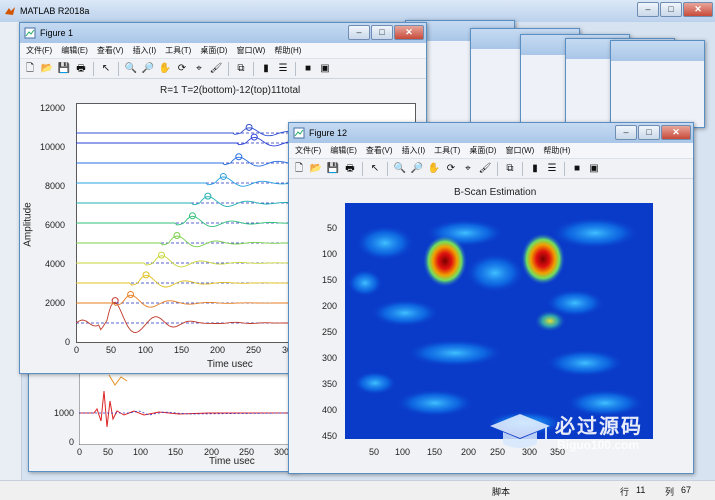 This screenshot has height=500, width=715. I want to click on fig12-ytick: 50, so click(332, 228).